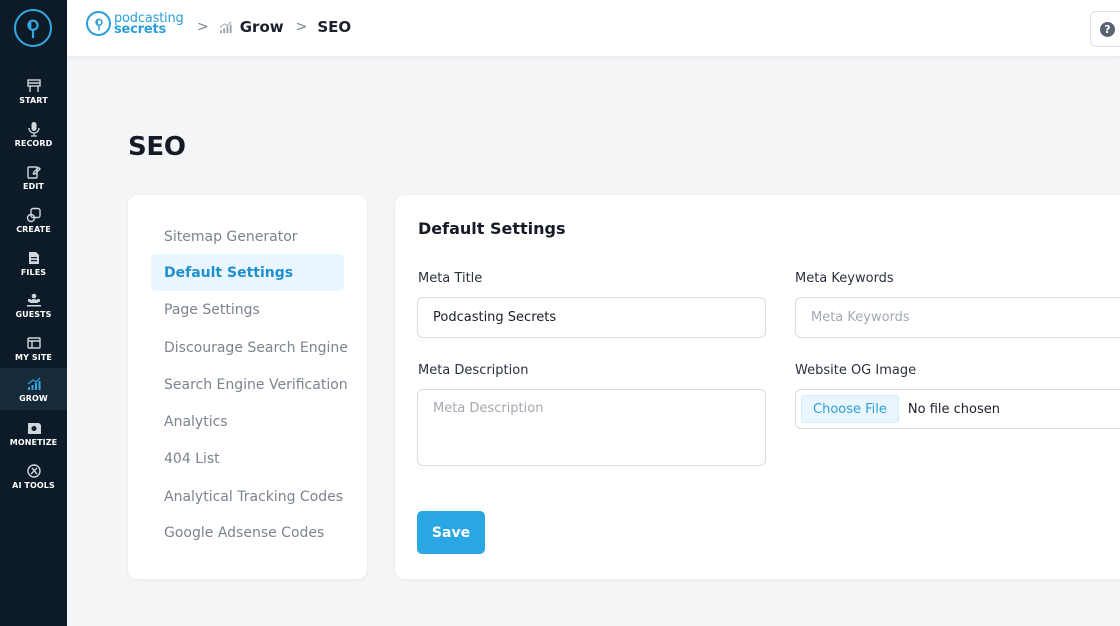 Image resolution: width=1120 pixels, height=626 pixels. I want to click on edit-icon, so click(33, 172).